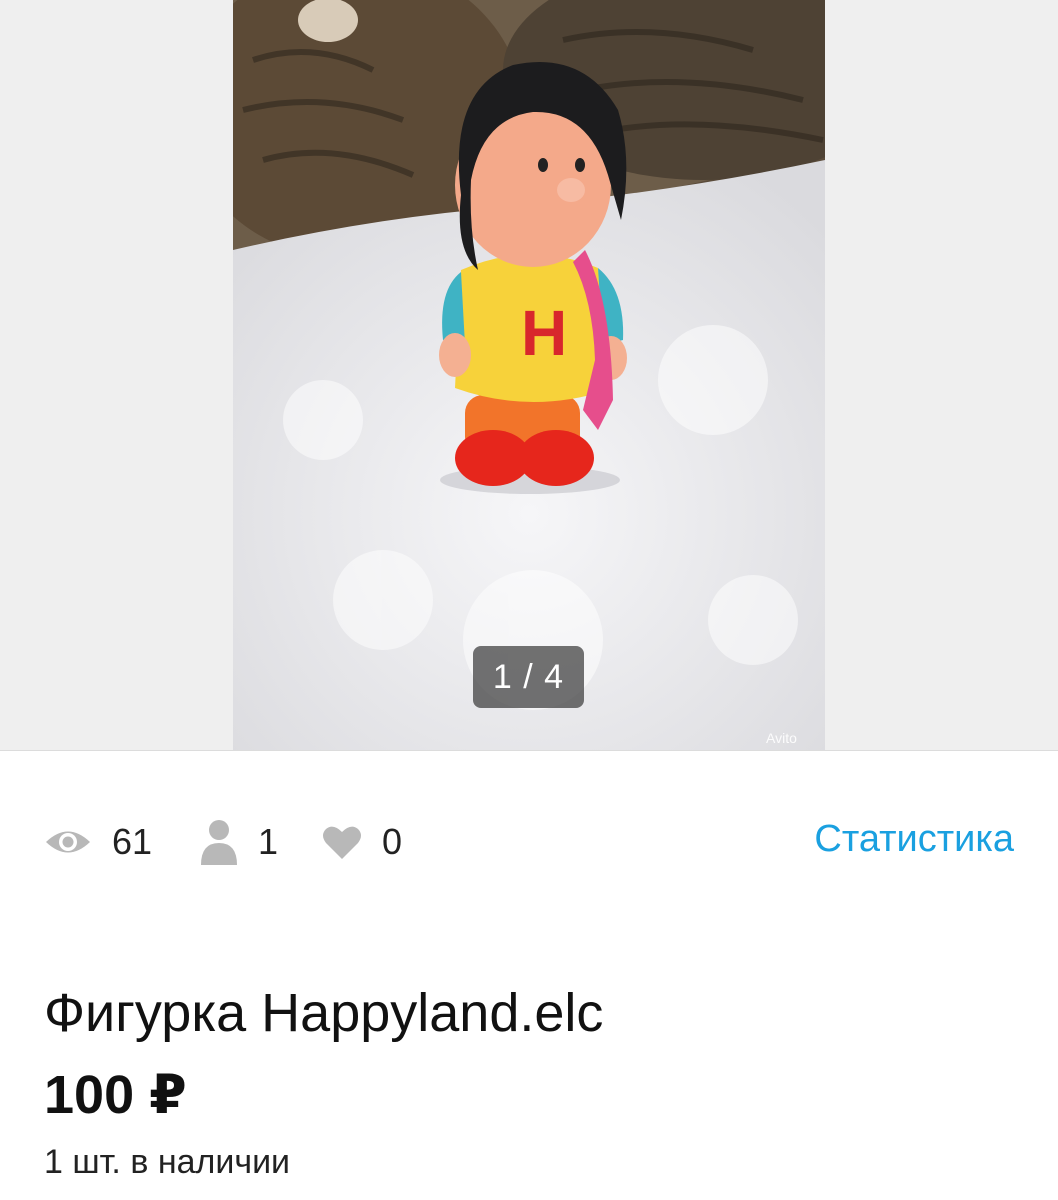 The width and height of the screenshot is (1058, 1200). Describe the element at coordinates (268, 841) in the screenshot. I see `contacts-count: 1` at that location.